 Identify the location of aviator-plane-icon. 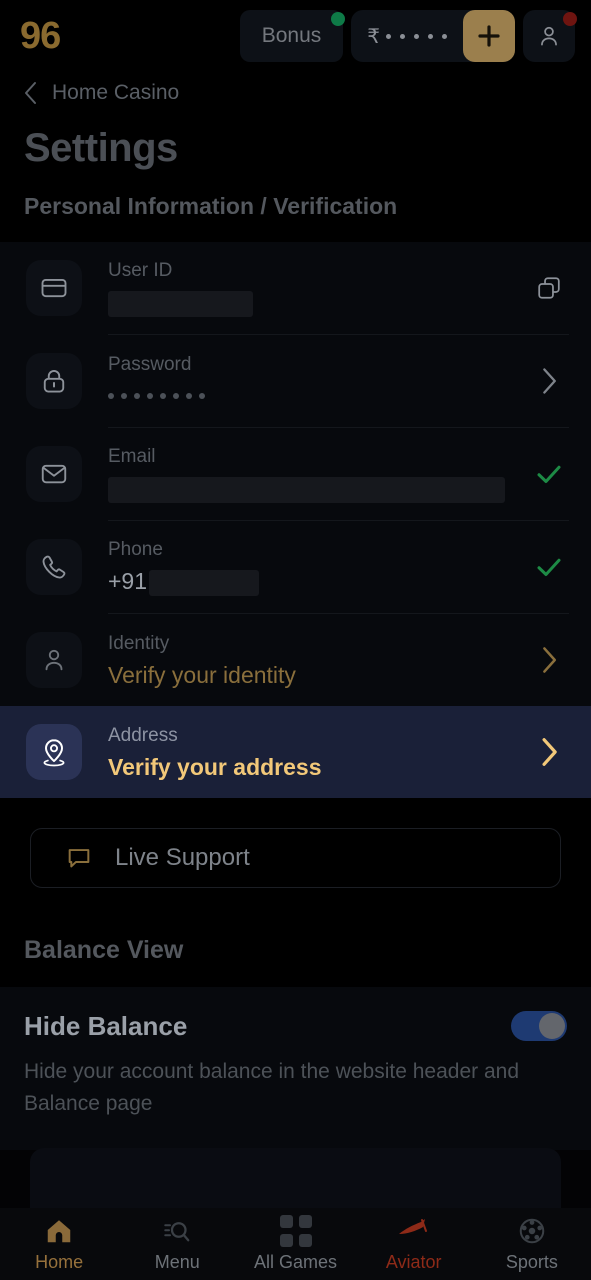
(414, 1231).